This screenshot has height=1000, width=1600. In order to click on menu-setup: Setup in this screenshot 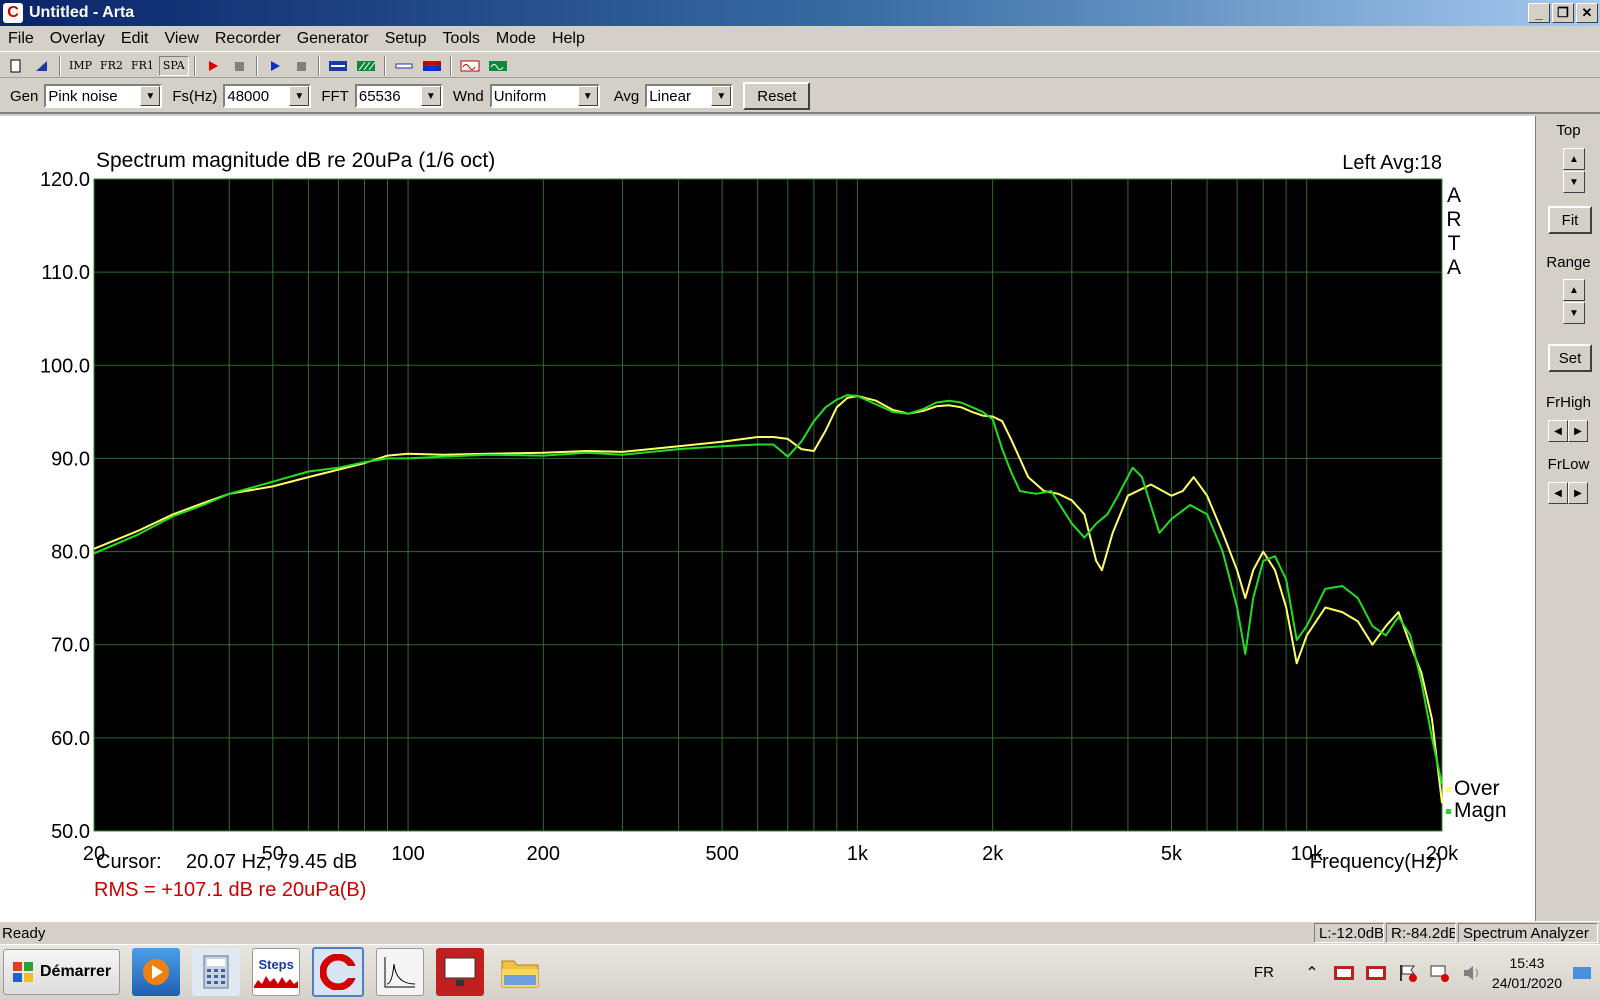, I will do `click(406, 39)`.